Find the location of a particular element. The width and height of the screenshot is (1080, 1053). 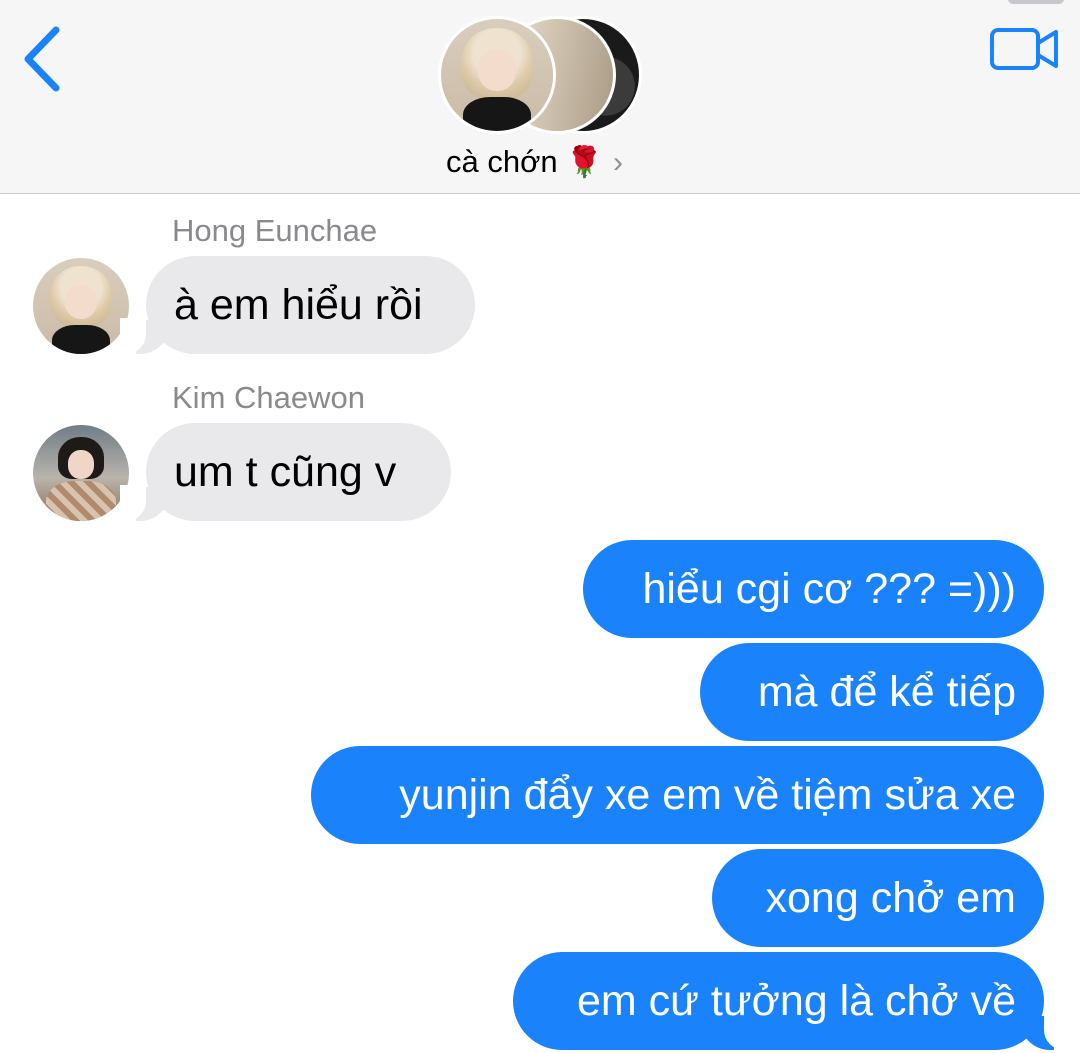

video-camera-icon is located at coordinates (1024, 49).